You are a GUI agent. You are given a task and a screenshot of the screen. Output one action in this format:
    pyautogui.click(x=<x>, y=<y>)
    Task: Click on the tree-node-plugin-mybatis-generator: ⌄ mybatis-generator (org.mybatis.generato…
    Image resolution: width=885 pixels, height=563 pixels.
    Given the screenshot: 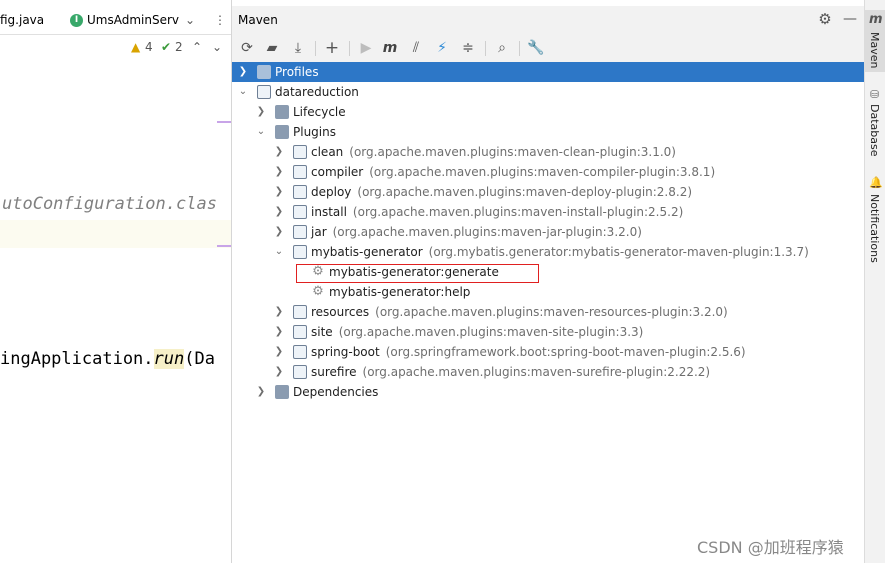 What is the action you would take?
    pyautogui.click(x=548, y=252)
    